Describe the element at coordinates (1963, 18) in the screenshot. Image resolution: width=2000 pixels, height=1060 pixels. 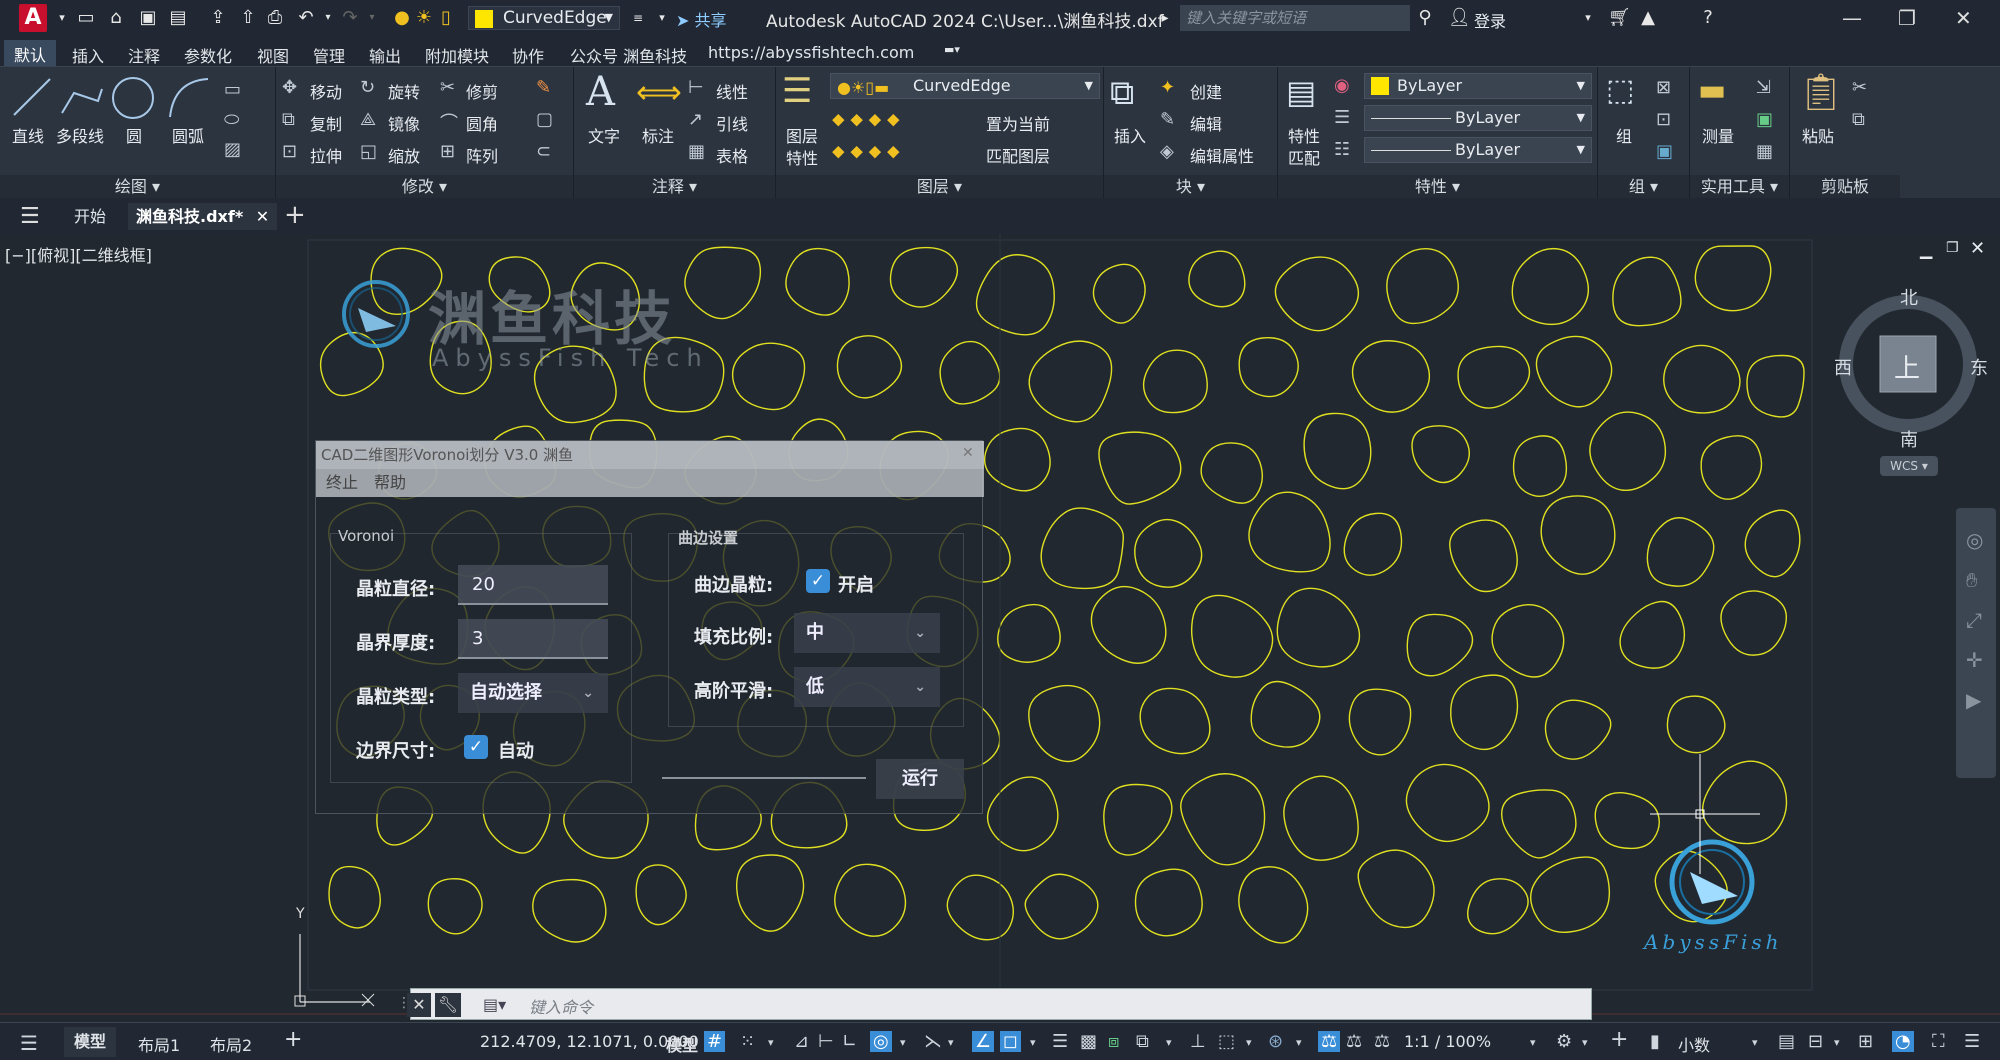
I see `close-icon: ✕` at that location.